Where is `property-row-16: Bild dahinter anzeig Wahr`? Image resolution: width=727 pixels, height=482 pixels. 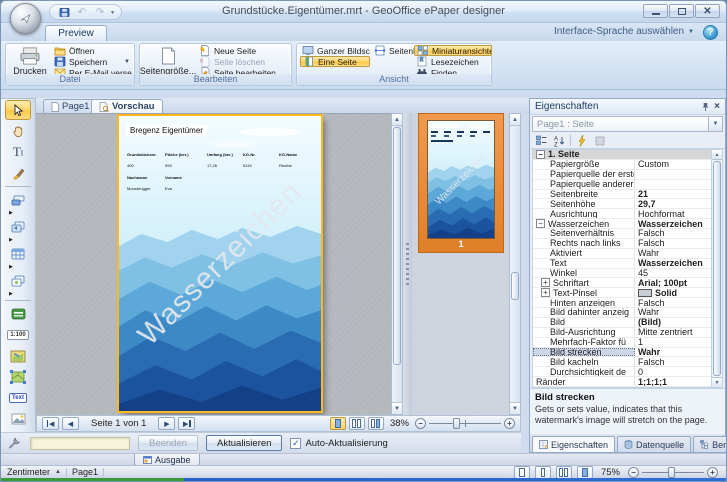 property-row-16: Bild dahinter anzeig Wahr is located at coordinates (622, 313).